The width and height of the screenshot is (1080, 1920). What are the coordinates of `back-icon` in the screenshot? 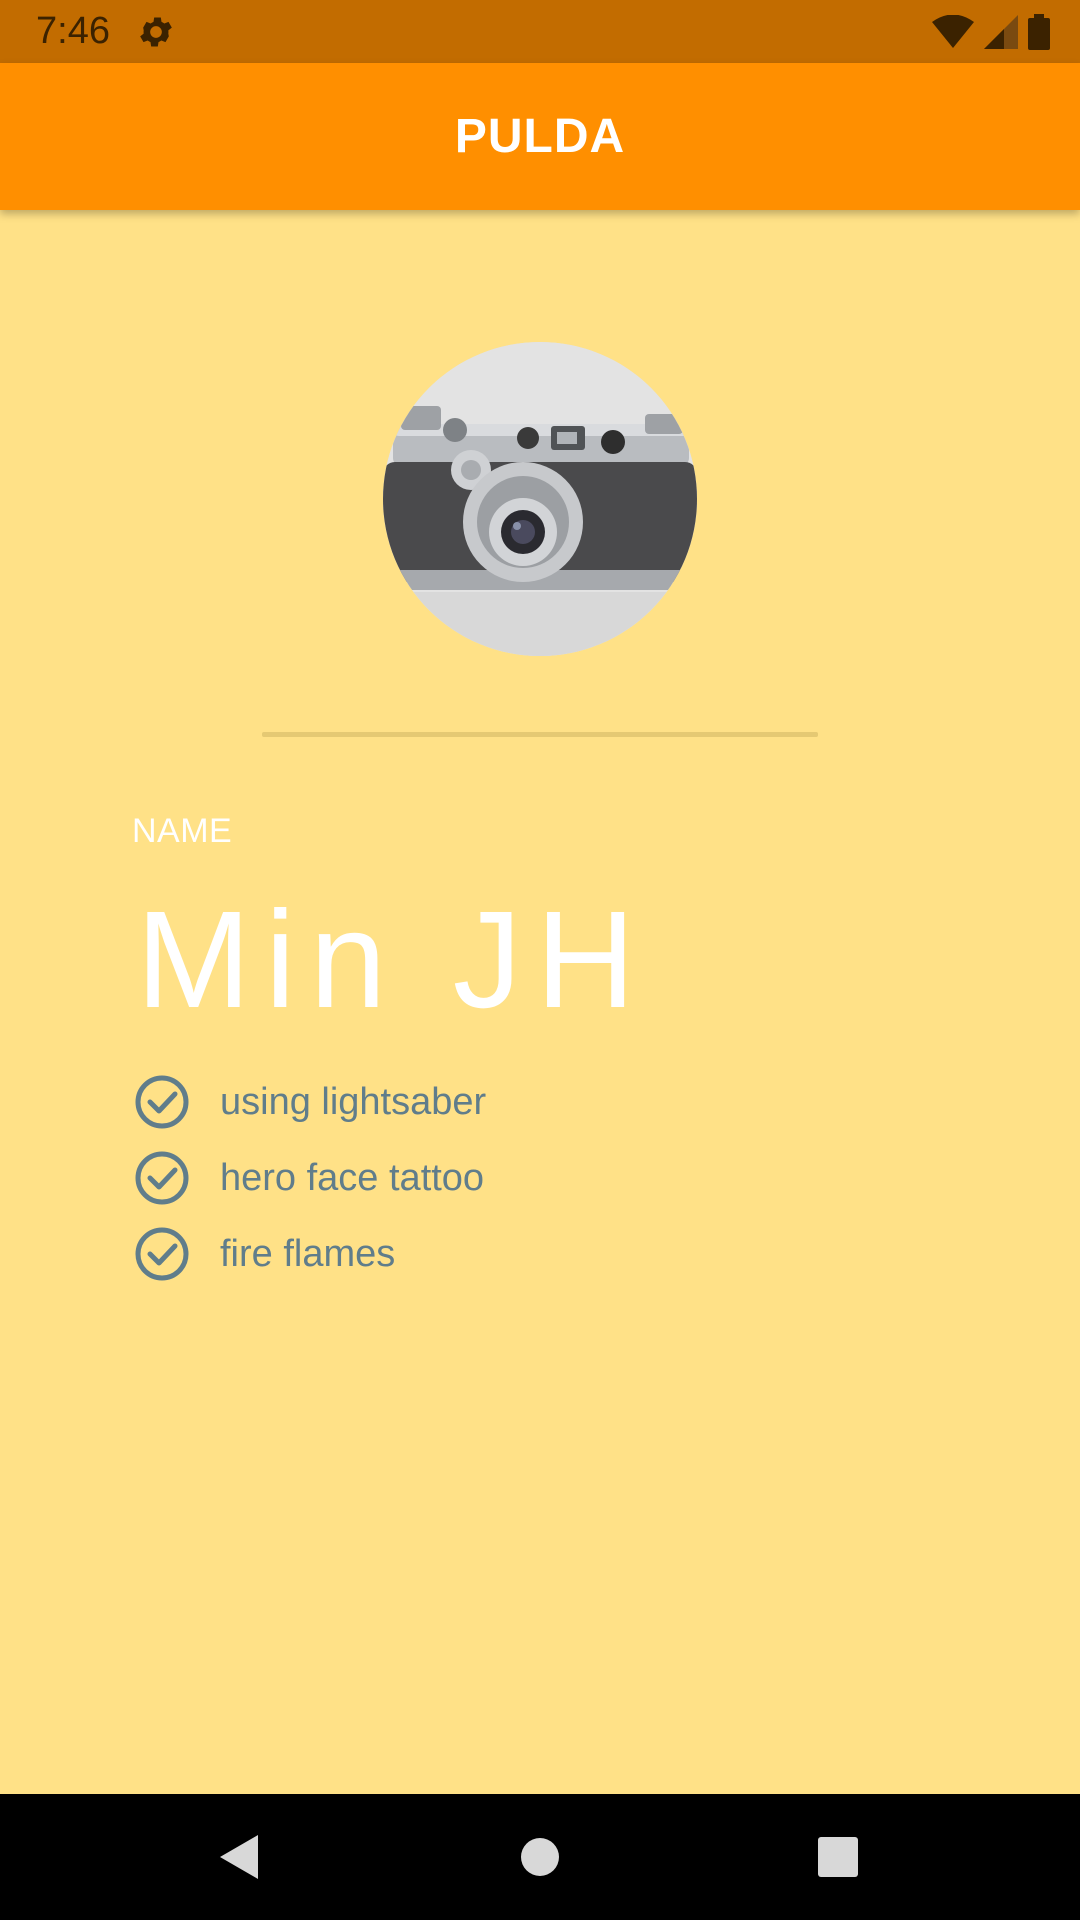 It's located at (239, 1857).